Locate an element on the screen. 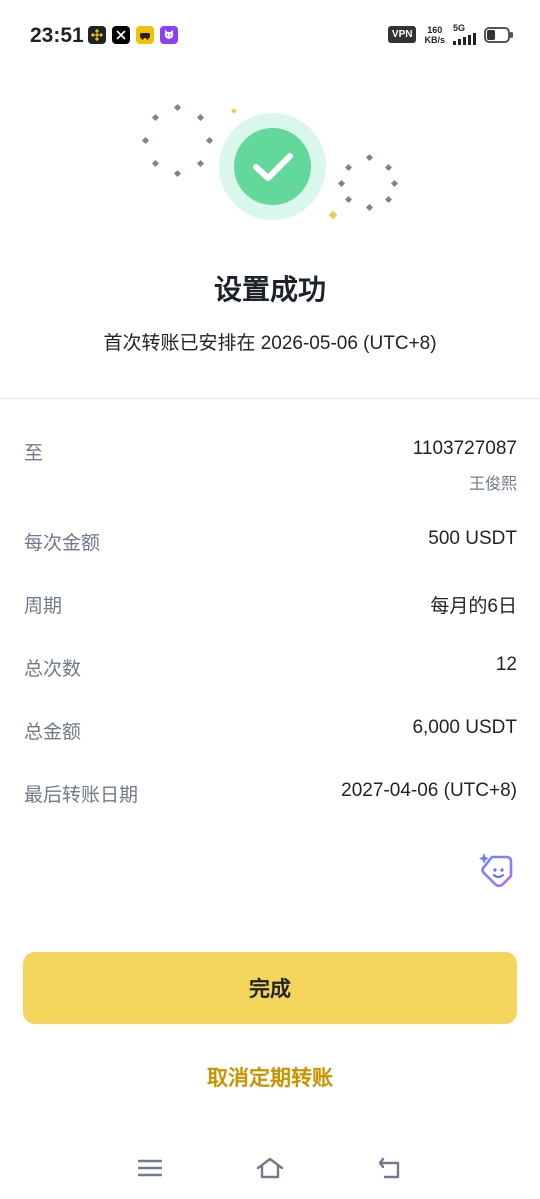 The image size is (540, 1199). count-value: 12 is located at coordinates (506, 664).